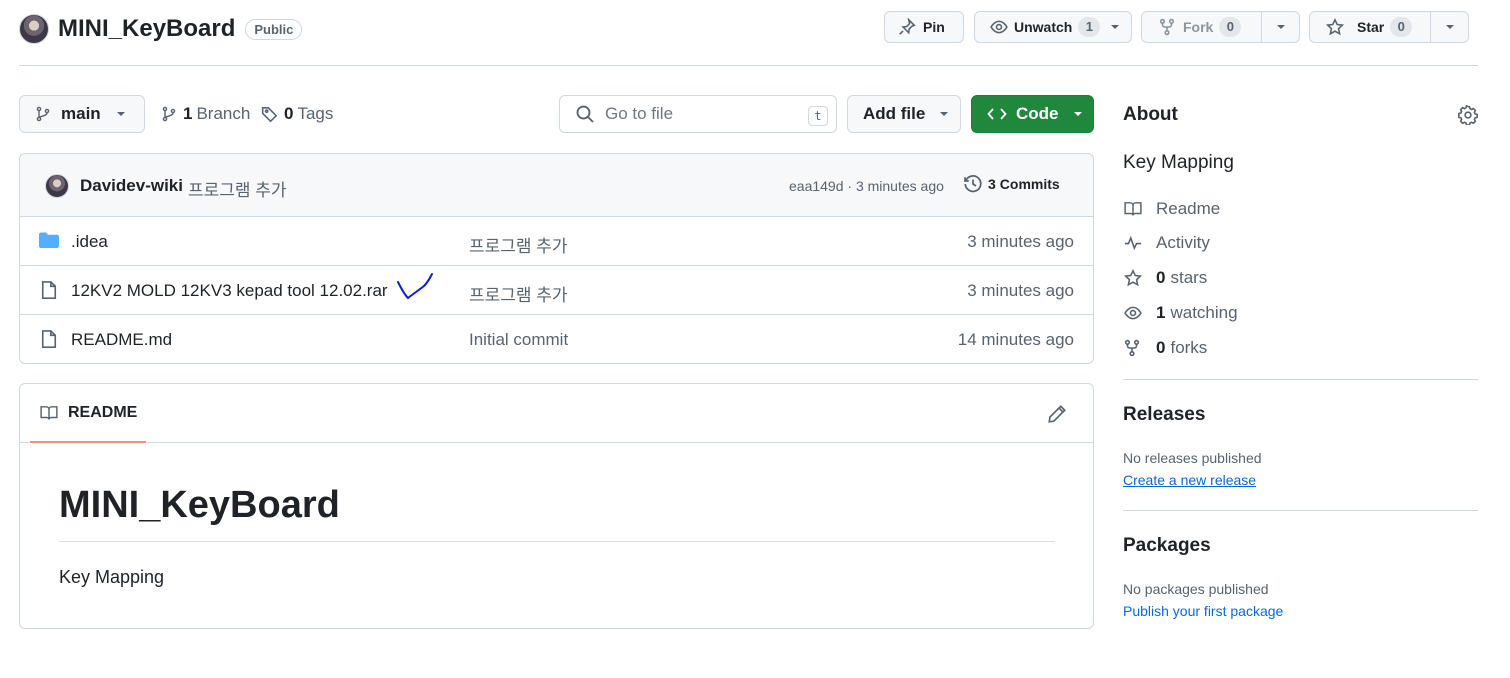  Describe the element at coordinates (237, 188) in the screenshot. I see `commit-message: 프로그램 추가` at that location.